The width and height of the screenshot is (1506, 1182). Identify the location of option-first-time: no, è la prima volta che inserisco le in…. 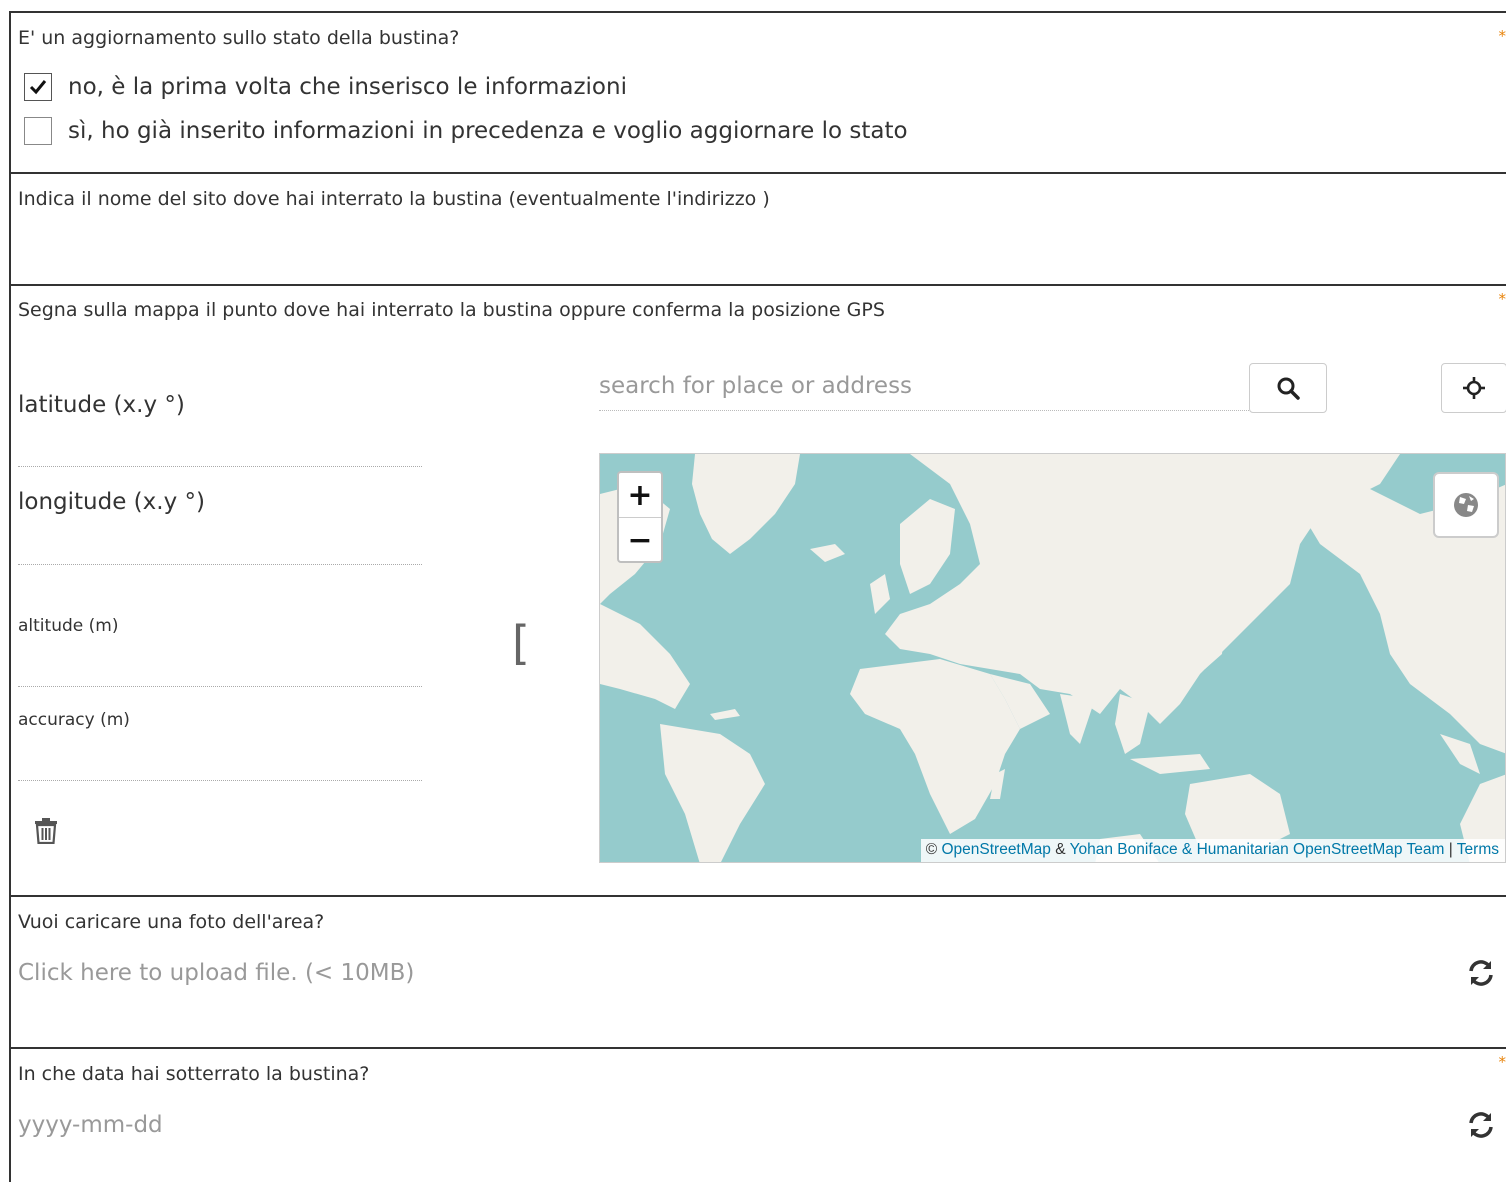
(325, 87).